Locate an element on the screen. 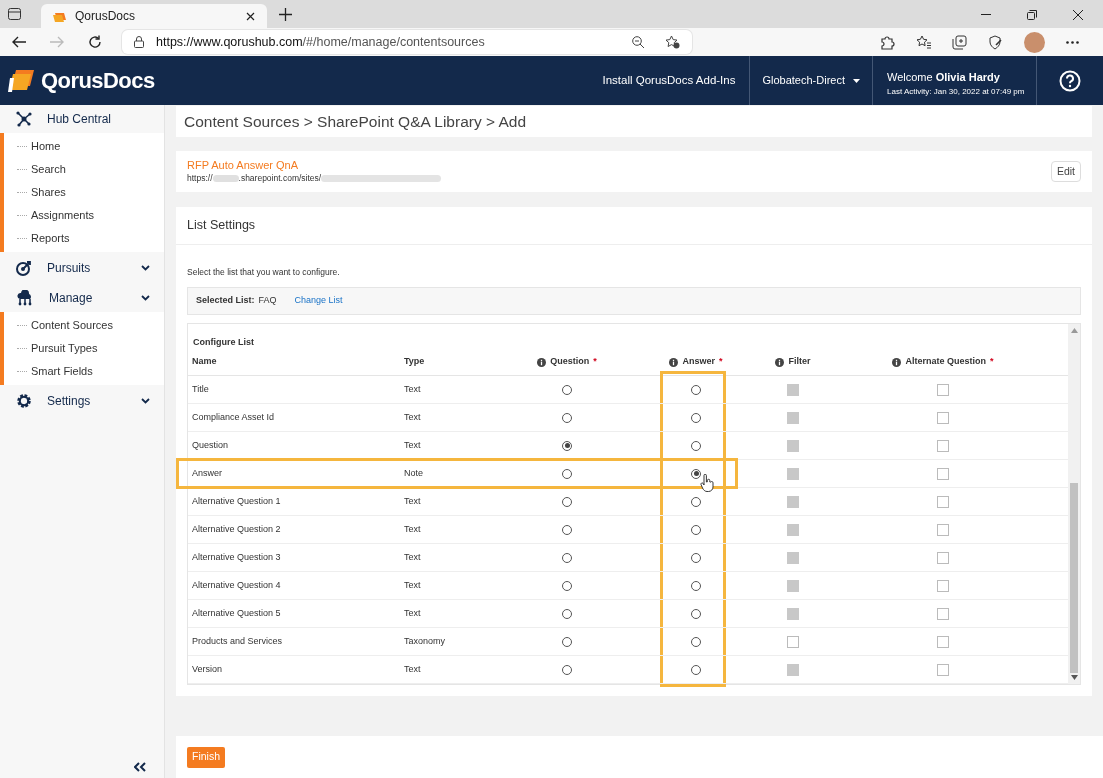 The width and height of the screenshot is (1103, 778). selected-list-value: FAQ is located at coordinates (267, 301).